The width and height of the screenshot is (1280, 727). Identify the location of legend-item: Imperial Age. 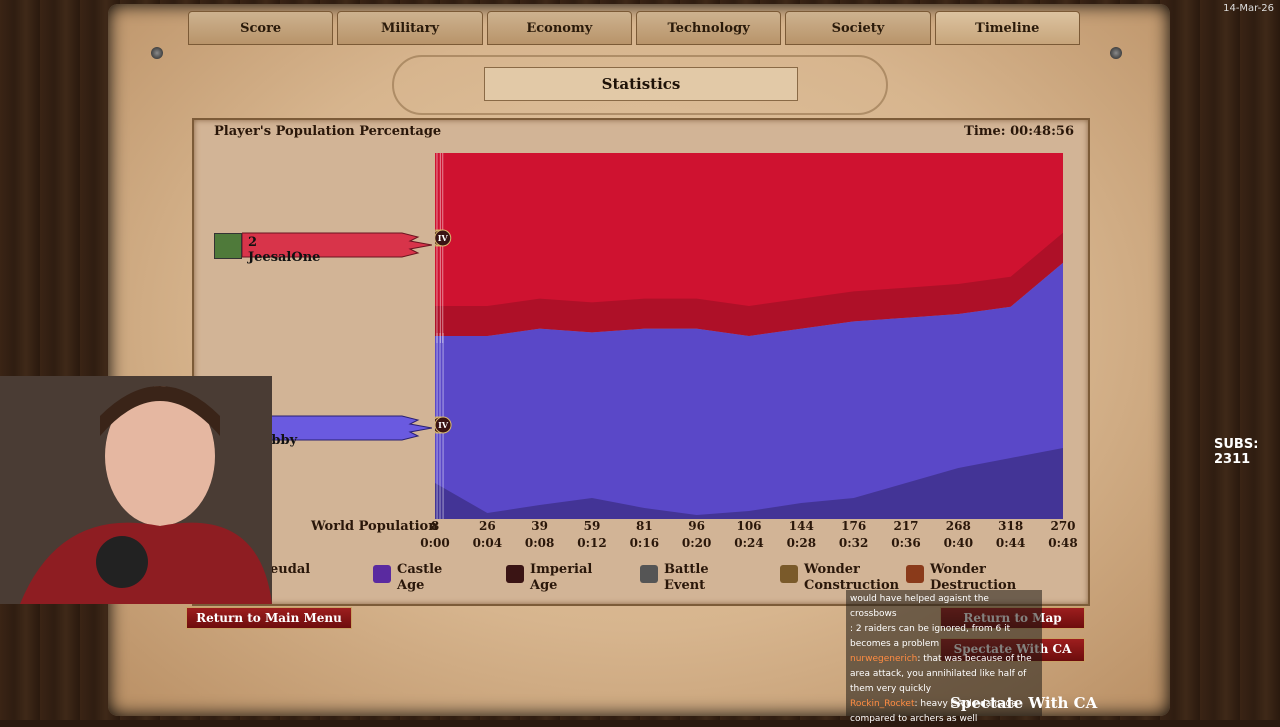
(549, 578).